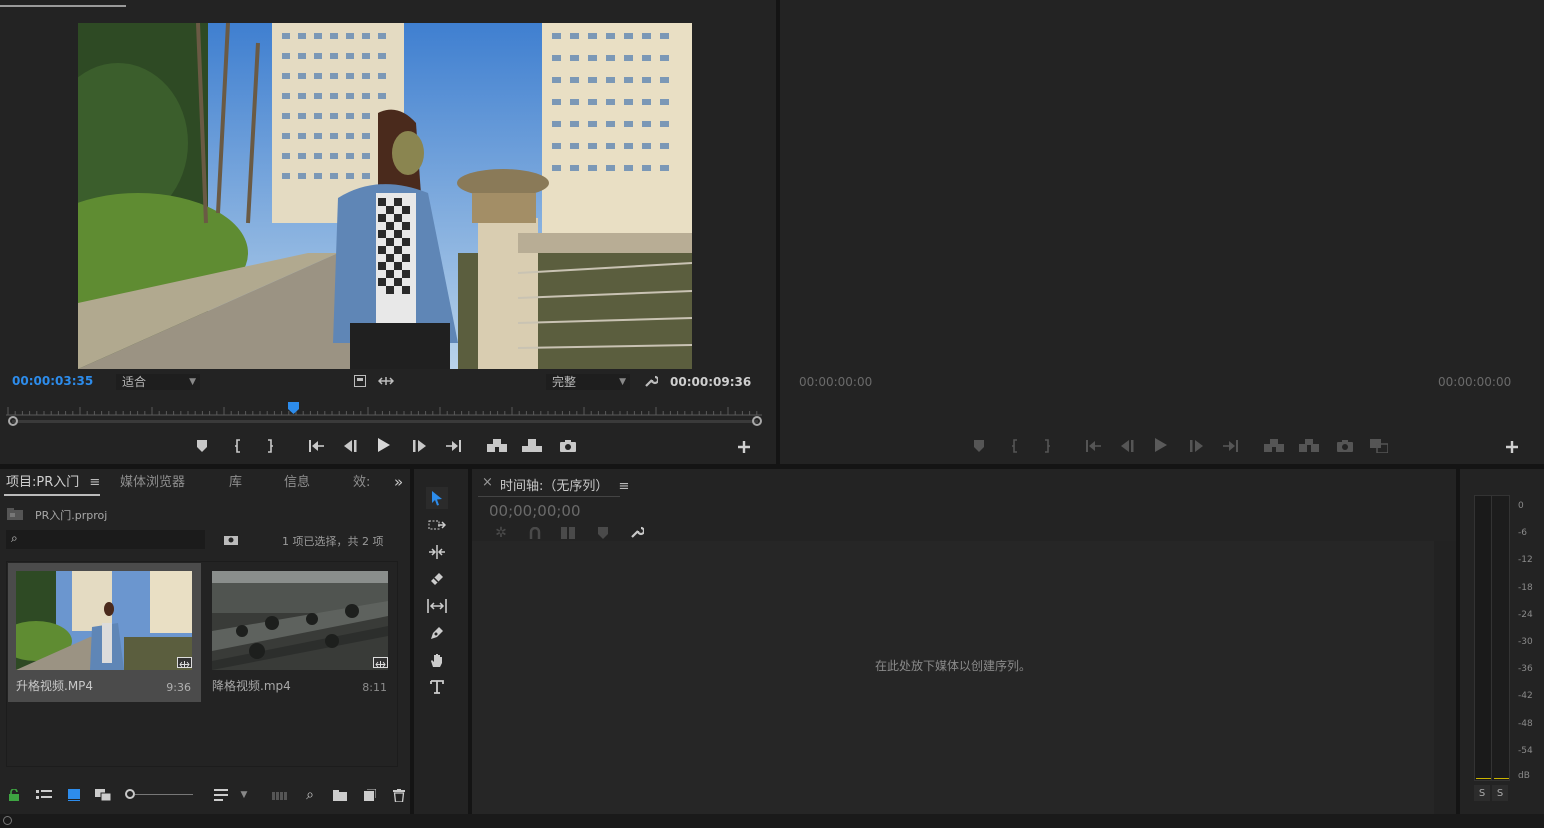 This screenshot has width=1544, height=828. What do you see at coordinates (554, 486) in the screenshot?
I see `timeline-title-text: 时间轴:（无序列）` at bounding box center [554, 486].